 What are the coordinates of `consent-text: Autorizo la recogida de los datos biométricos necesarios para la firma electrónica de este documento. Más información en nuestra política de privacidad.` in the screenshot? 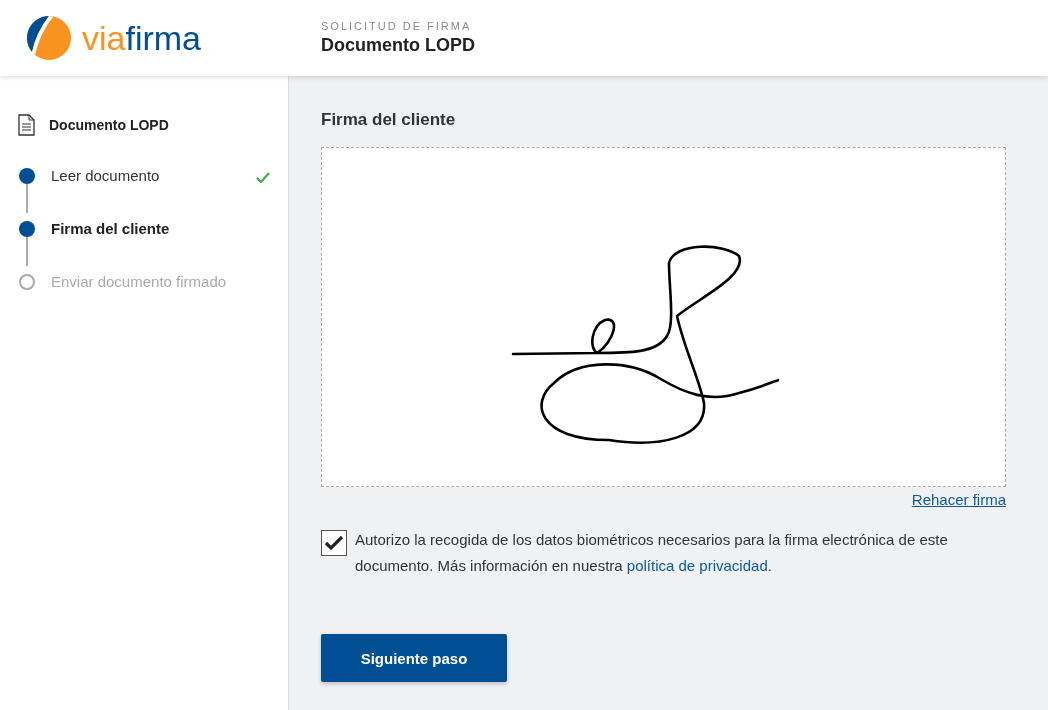 It's located at (652, 553).